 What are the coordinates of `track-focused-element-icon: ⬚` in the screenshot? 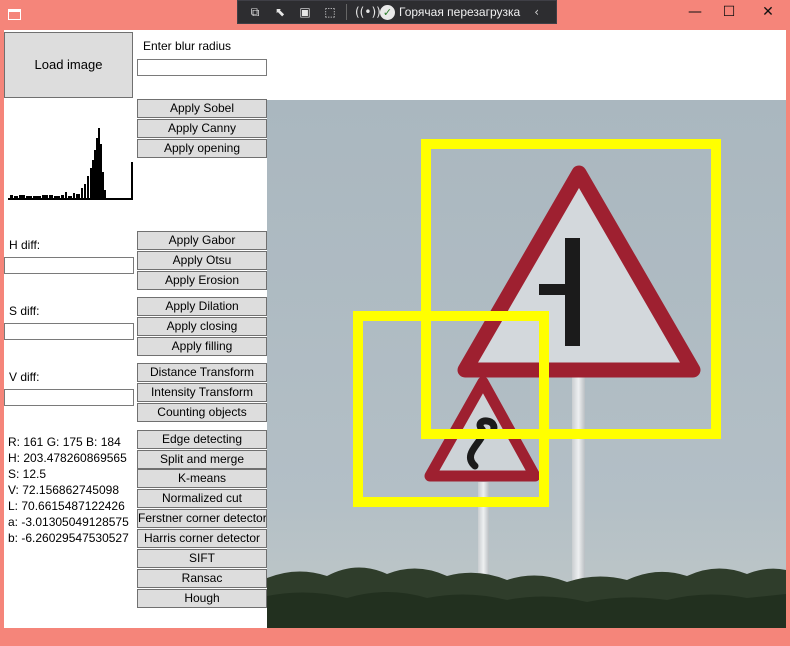 It's located at (330, 12).